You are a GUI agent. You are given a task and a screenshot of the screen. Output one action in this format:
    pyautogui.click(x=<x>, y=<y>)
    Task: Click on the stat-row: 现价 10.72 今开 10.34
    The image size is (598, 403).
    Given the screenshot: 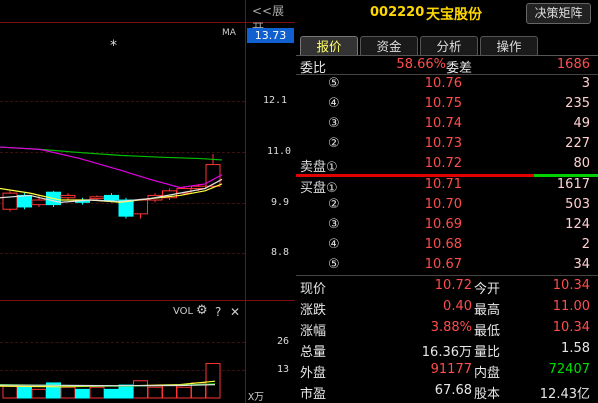 What is the action you would take?
    pyautogui.click(x=447, y=286)
    